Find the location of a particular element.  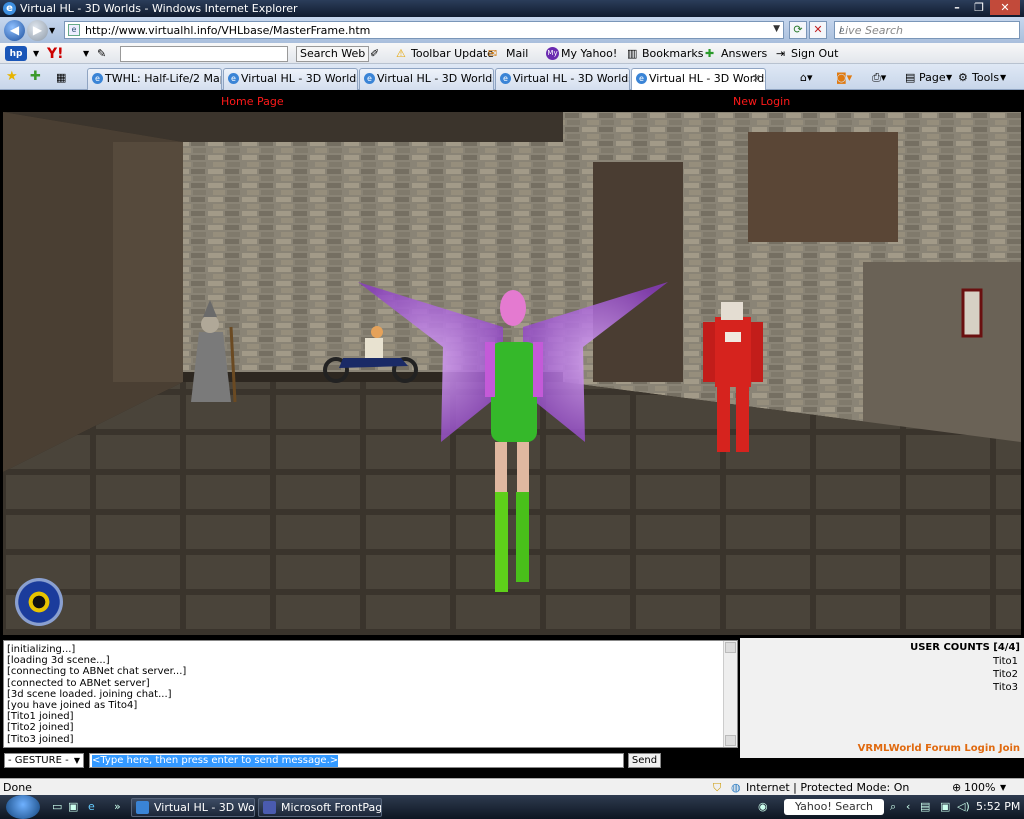

shield-icon: ⛉ is located at coordinates (717, 787).